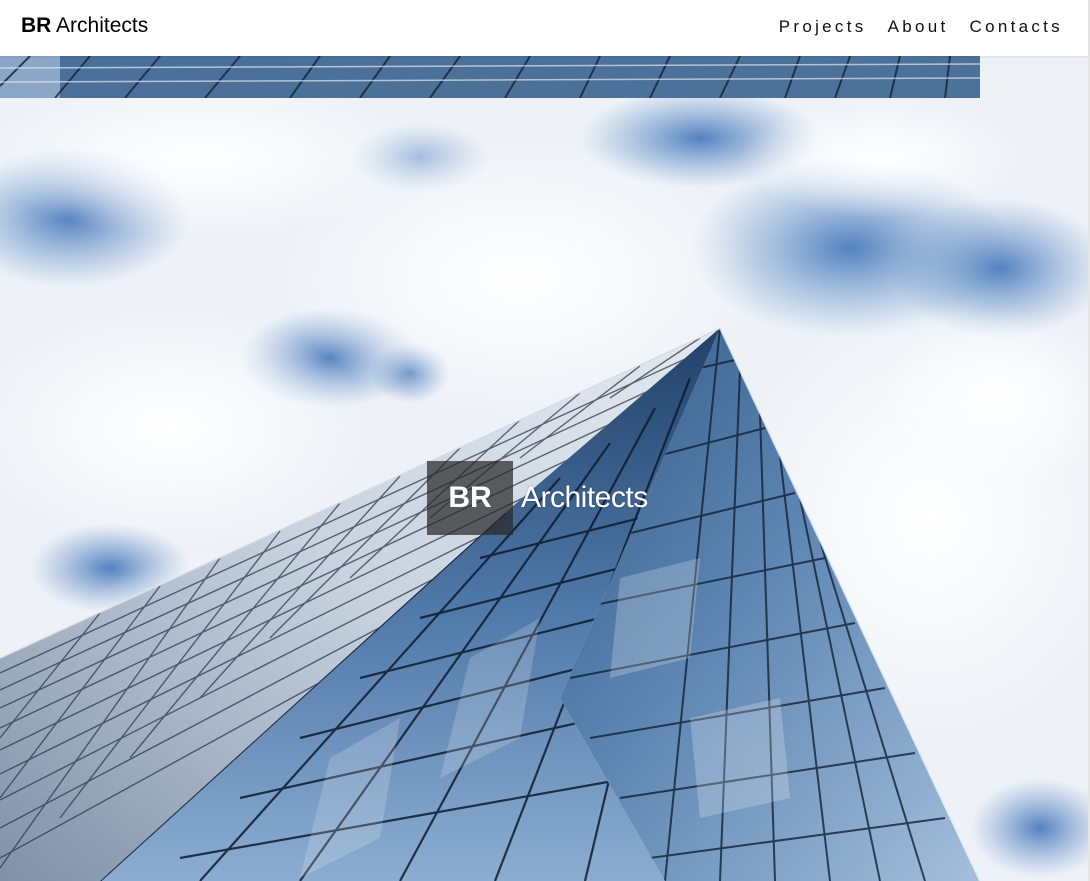 The image size is (1090, 881). I want to click on brand-logo-text: Architects, so click(102, 25).